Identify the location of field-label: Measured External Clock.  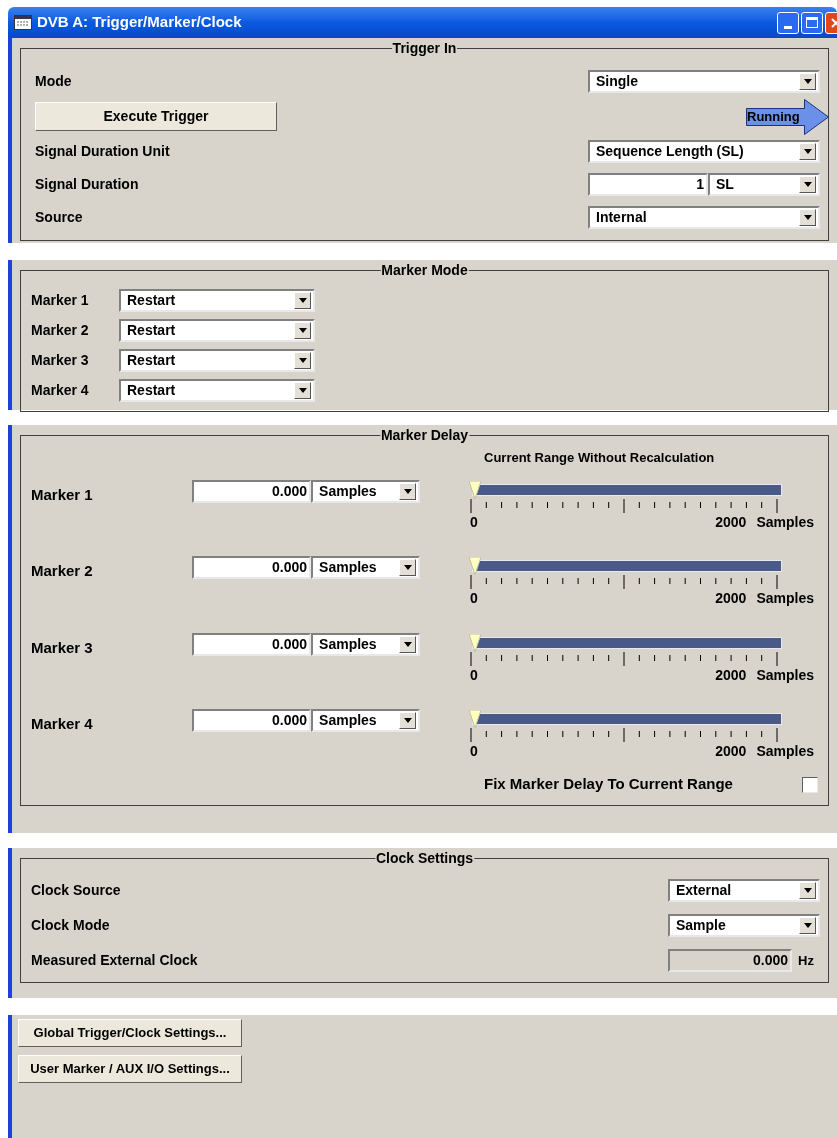
(114, 960).